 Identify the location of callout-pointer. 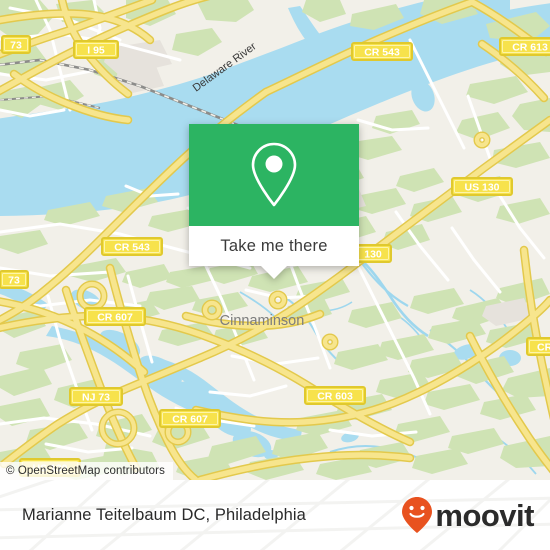
(274, 272).